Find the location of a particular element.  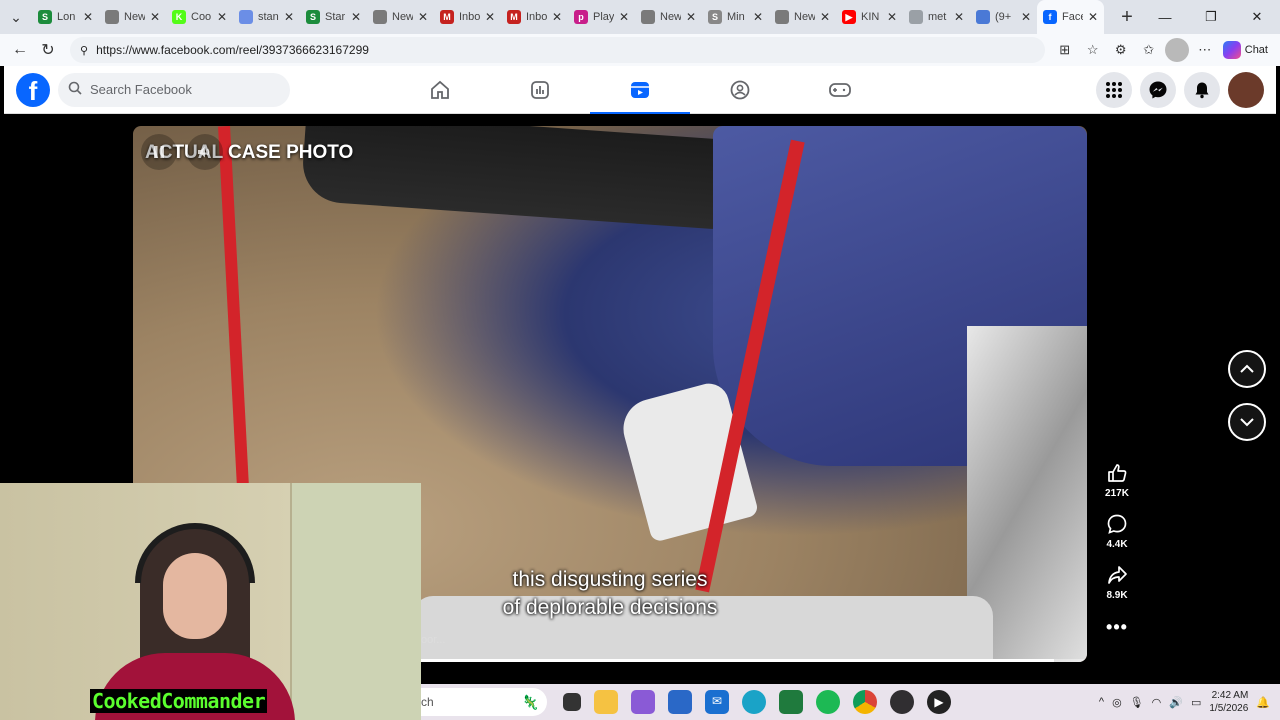

nav-home is located at coordinates (440, 90).